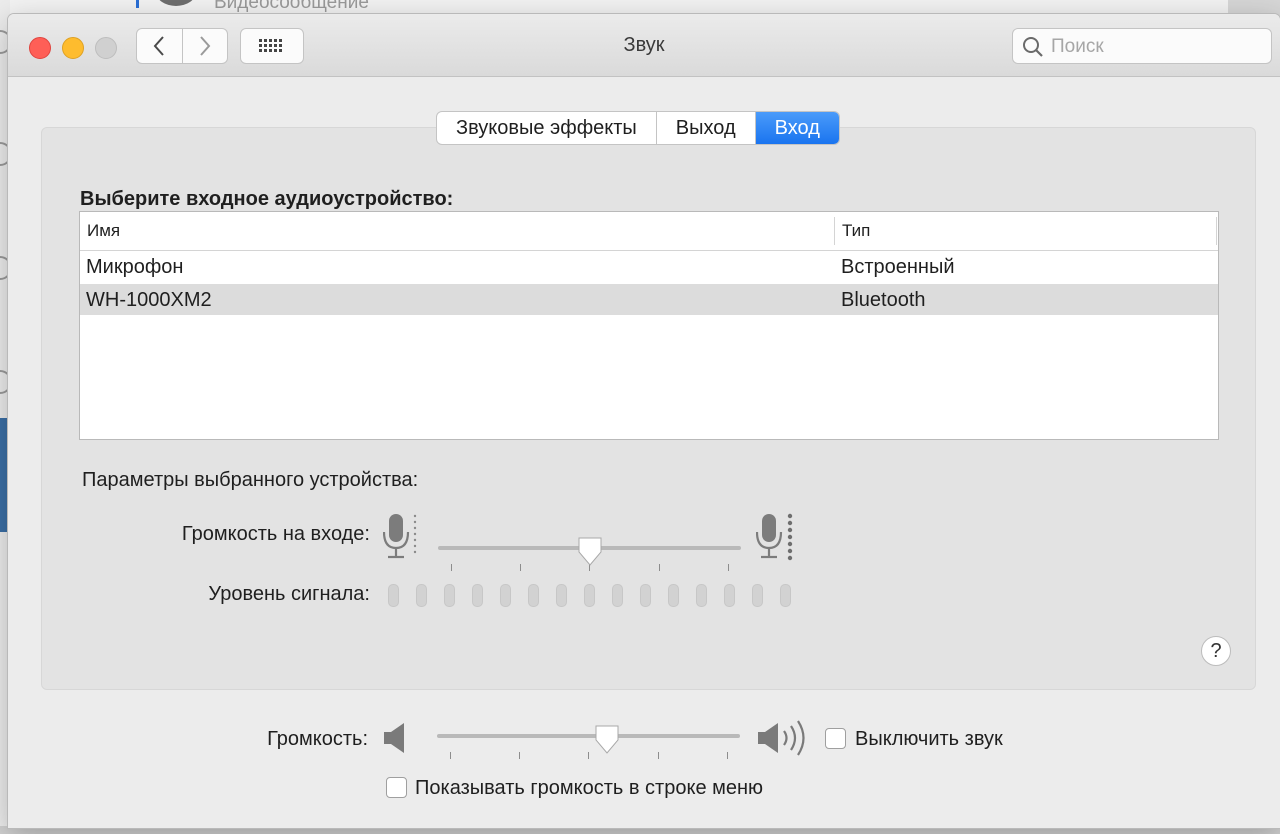 Image resolution: width=1280 pixels, height=834 pixels. Describe the element at coordinates (774, 537) in the screenshot. I see `microphone-high-icon` at that location.